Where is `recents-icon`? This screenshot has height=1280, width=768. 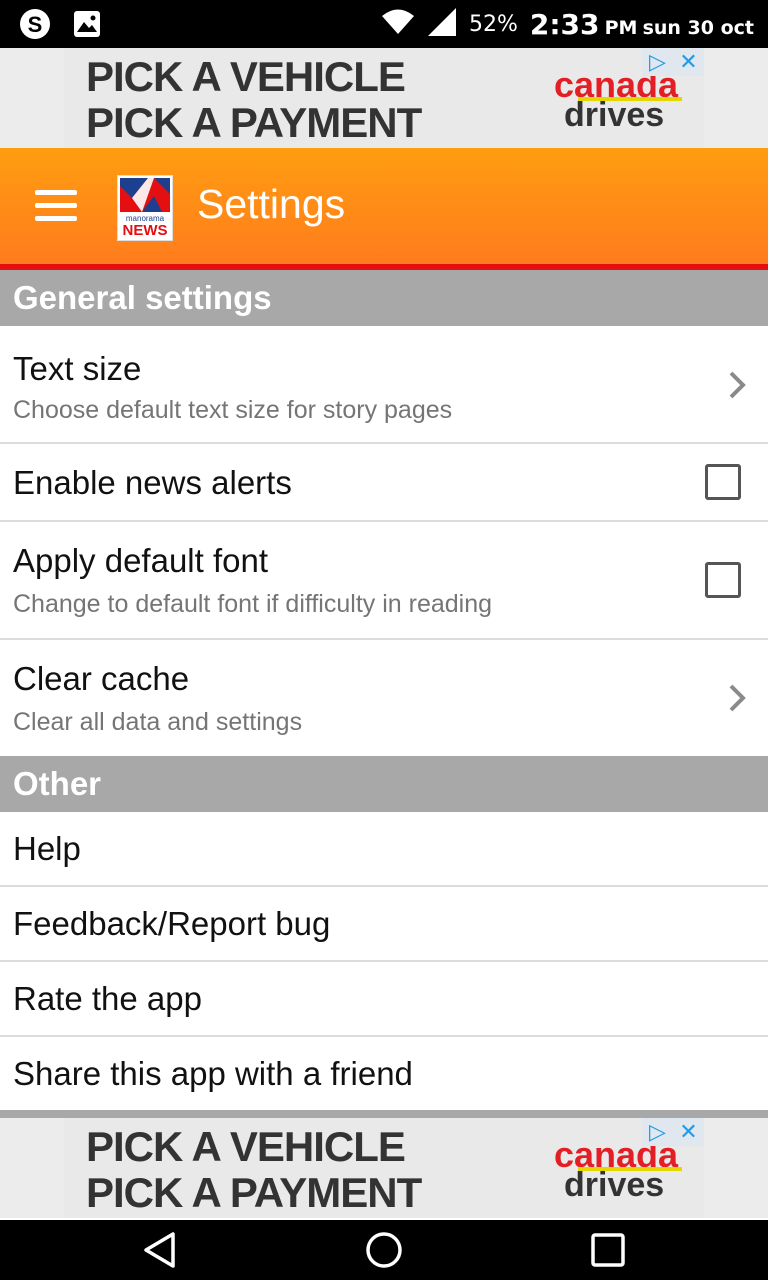
recents-icon is located at coordinates (608, 1250).